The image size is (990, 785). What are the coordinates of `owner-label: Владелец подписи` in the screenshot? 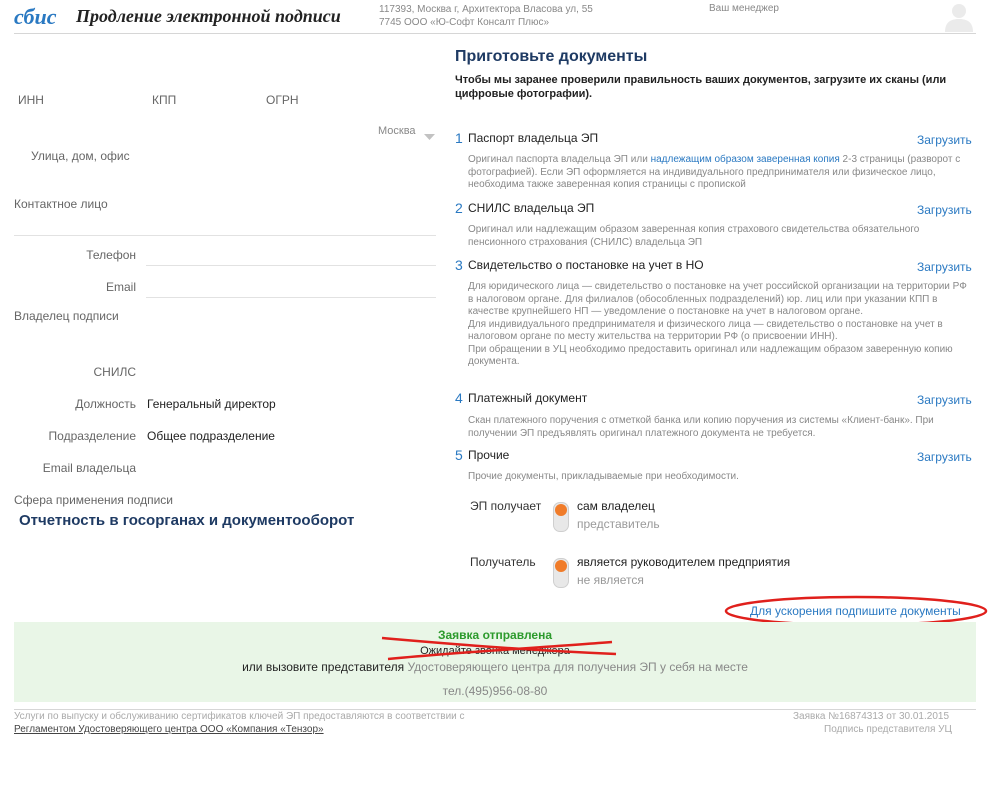 It's located at (66, 316).